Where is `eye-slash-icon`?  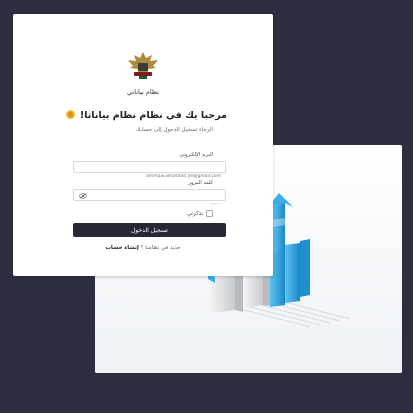 eye-slash-icon is located at coordinates (83, 196).